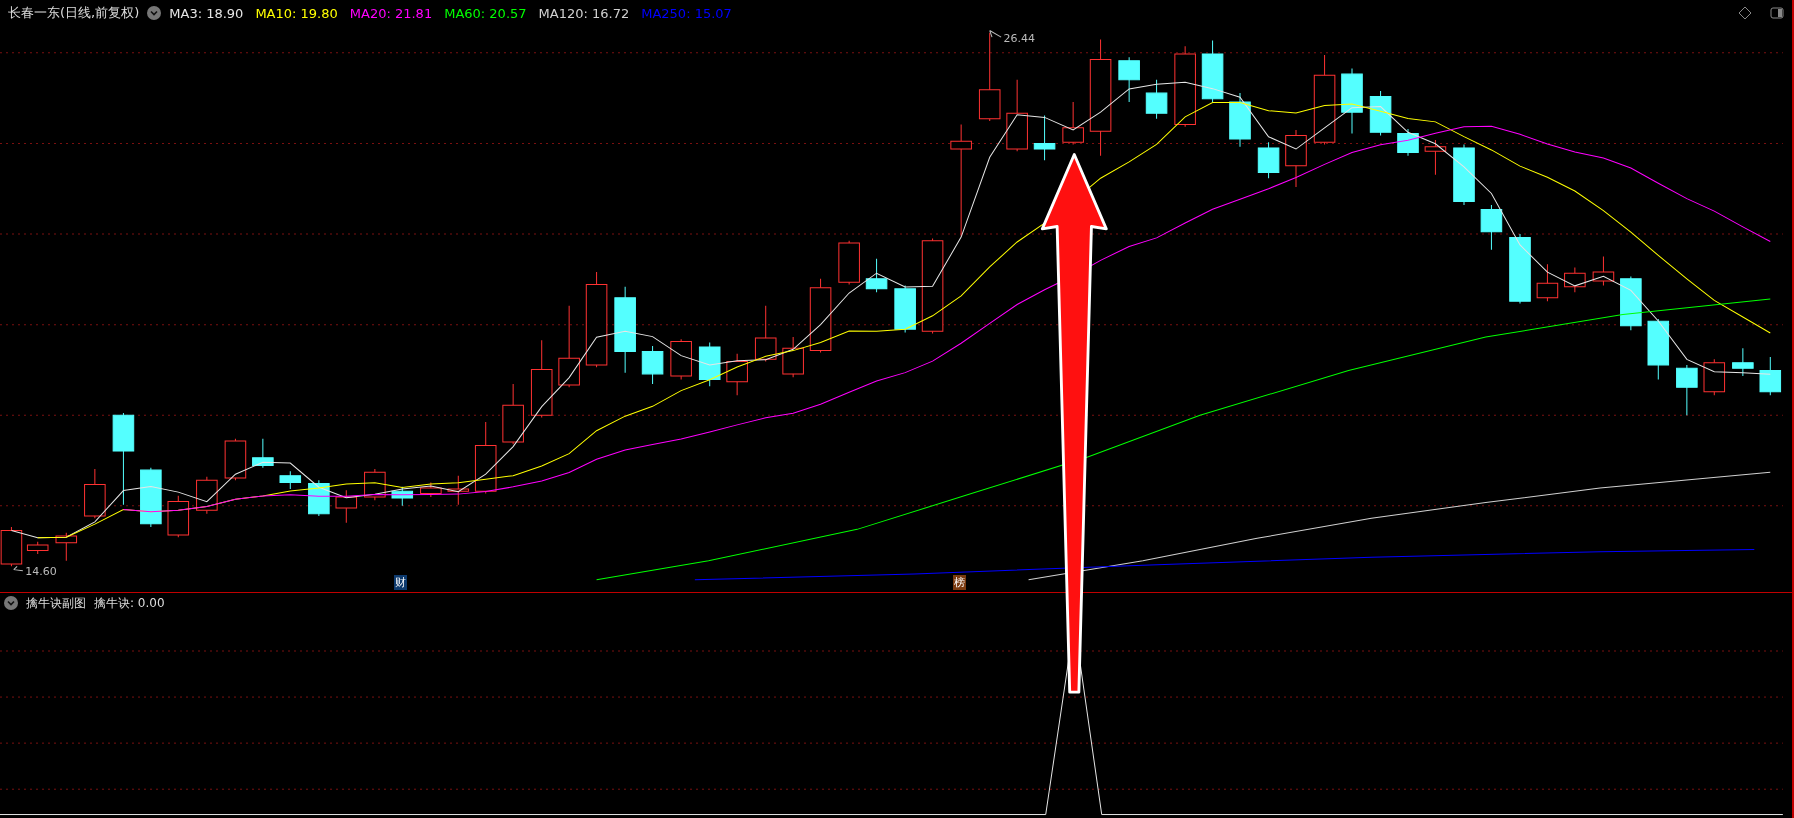 This screenshot has height=818, width=1794. What do you see at coordinates (401, 582) in the screenshot?
I see `event-marker: 财` at bounding box center [401, 582].